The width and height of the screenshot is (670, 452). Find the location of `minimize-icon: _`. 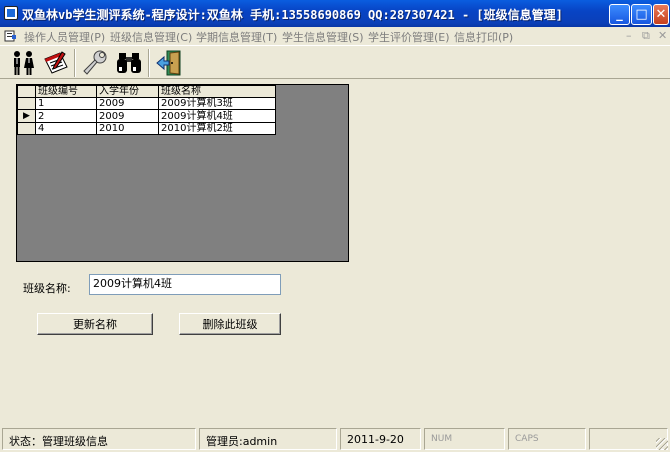

minimize-icon: _ is located at coordinates (619, 14).